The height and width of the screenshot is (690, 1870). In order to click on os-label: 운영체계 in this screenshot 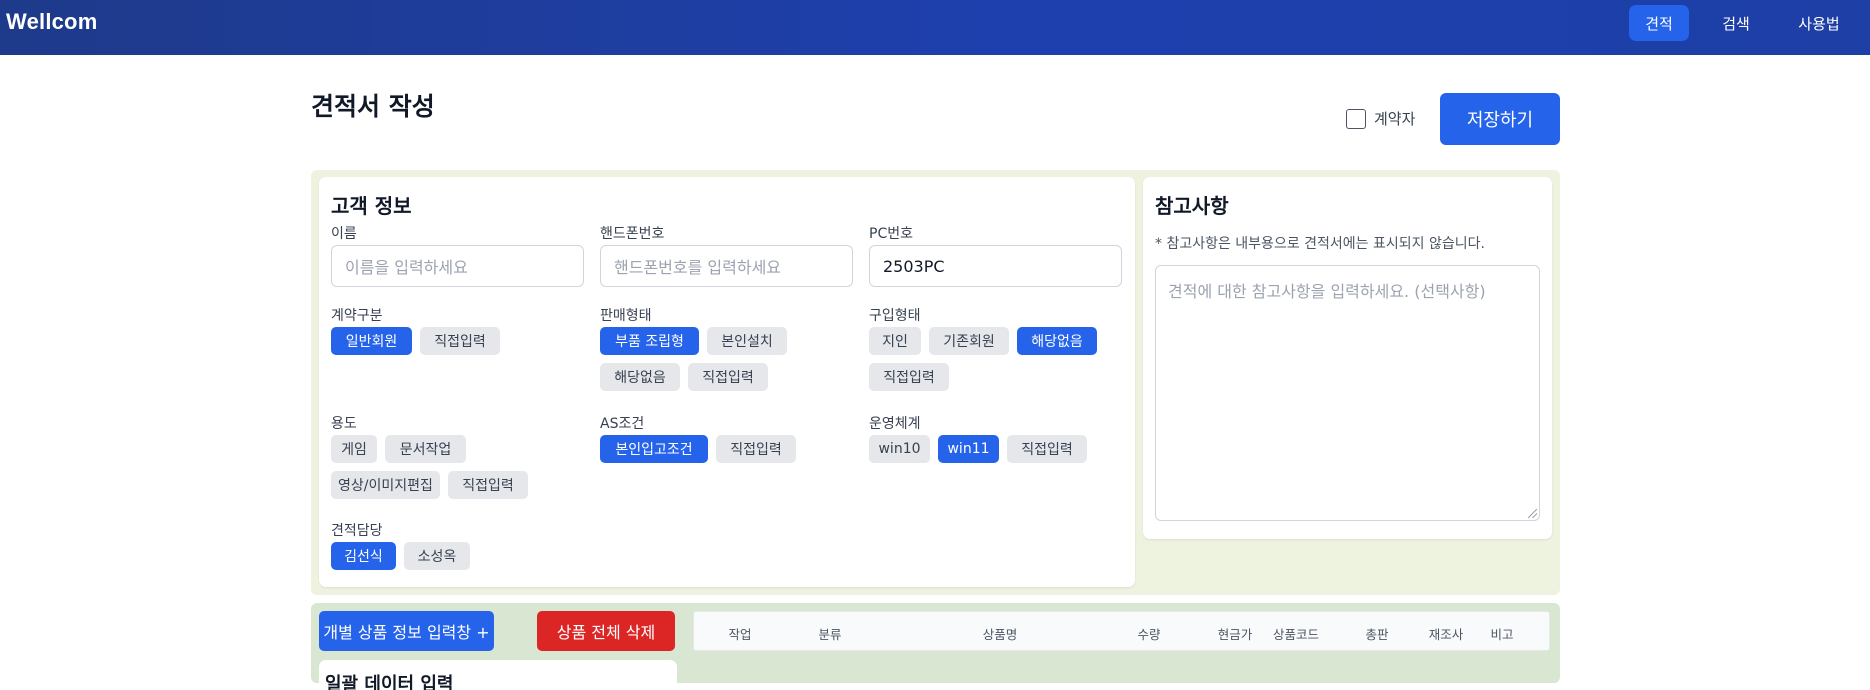, I will do `click(895, 424)`.